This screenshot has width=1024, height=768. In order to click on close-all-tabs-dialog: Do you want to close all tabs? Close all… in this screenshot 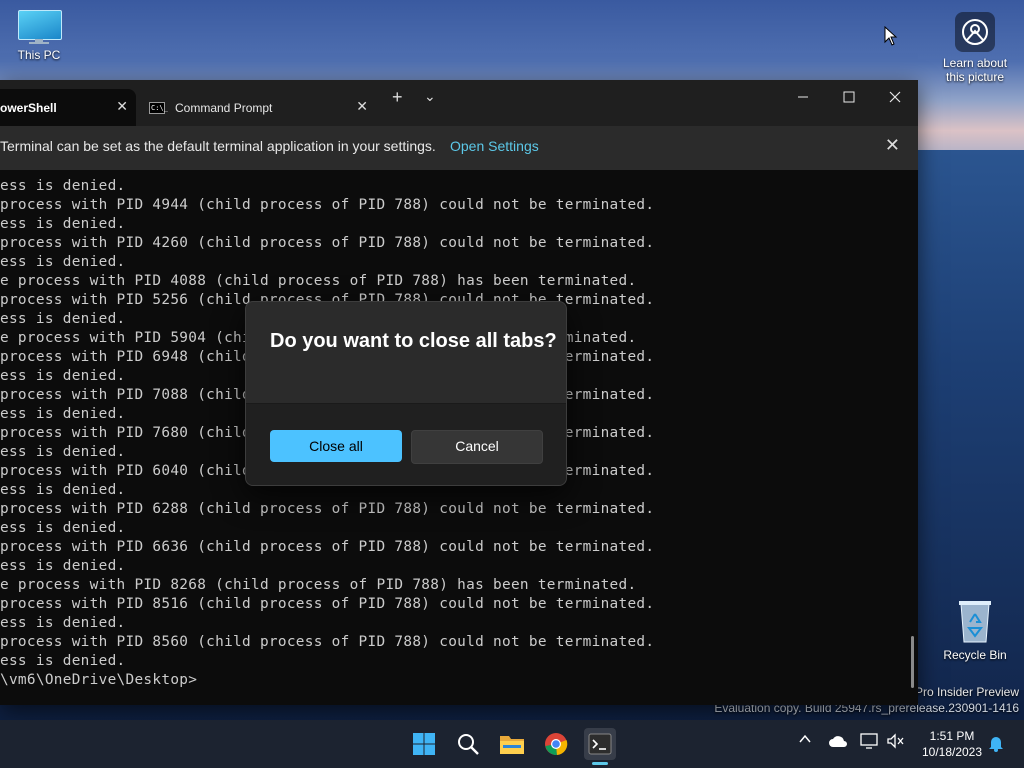, I will do `click(406, 393)`.